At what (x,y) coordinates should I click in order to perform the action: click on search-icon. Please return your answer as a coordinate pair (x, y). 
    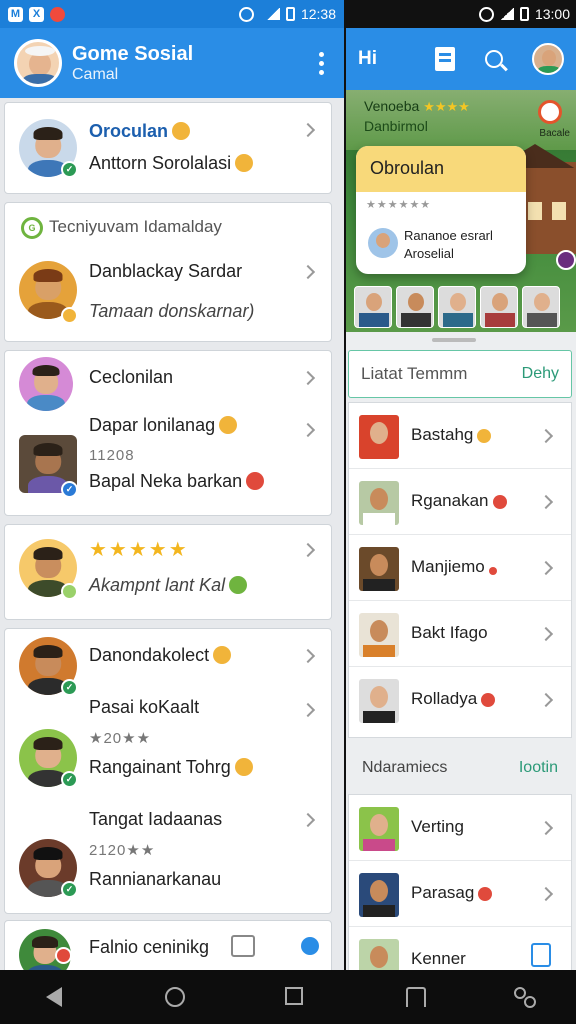
    Looking at the image, I should click on (494, 59).